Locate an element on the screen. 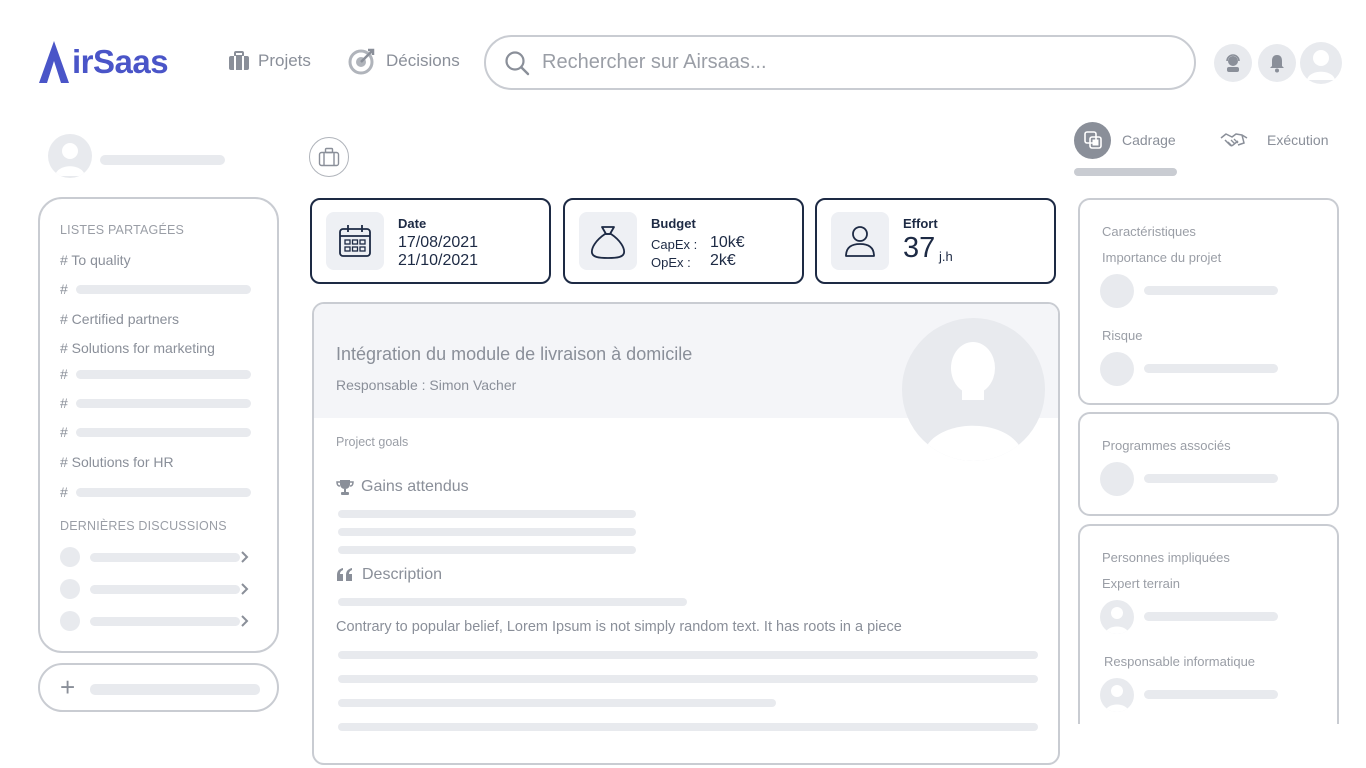 Image resolution: width=1366 pixels, height=768 pixels. importance-placeholder is located at coordinates (1211, 290).